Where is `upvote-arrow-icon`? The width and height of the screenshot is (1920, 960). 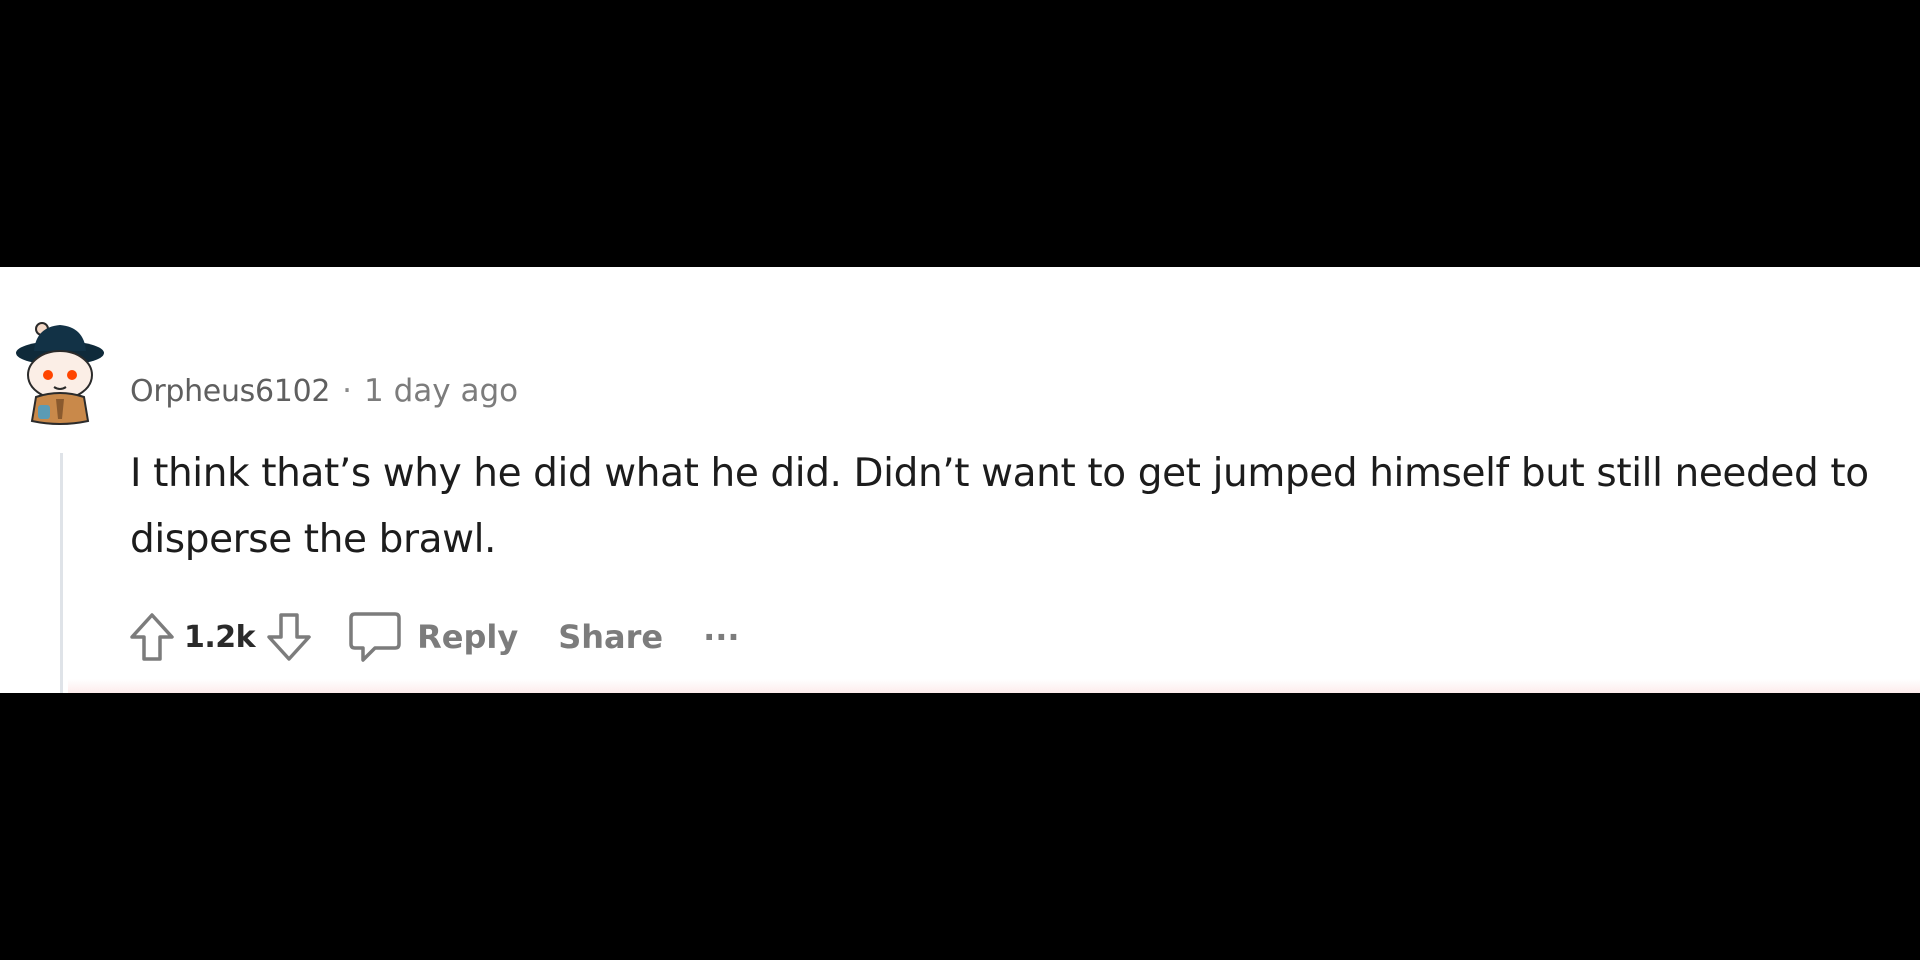
upvote-arrow-icon is located at coordinates (152, 637).